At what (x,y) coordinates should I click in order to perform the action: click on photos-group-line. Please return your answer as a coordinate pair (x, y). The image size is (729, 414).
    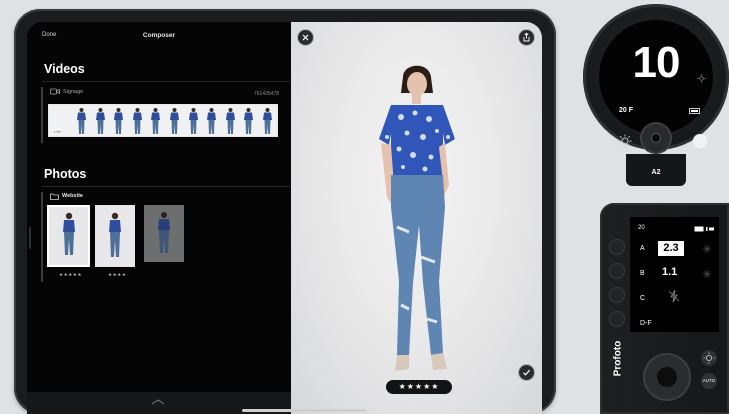
    Looking at the image, I should click on (42, 237).